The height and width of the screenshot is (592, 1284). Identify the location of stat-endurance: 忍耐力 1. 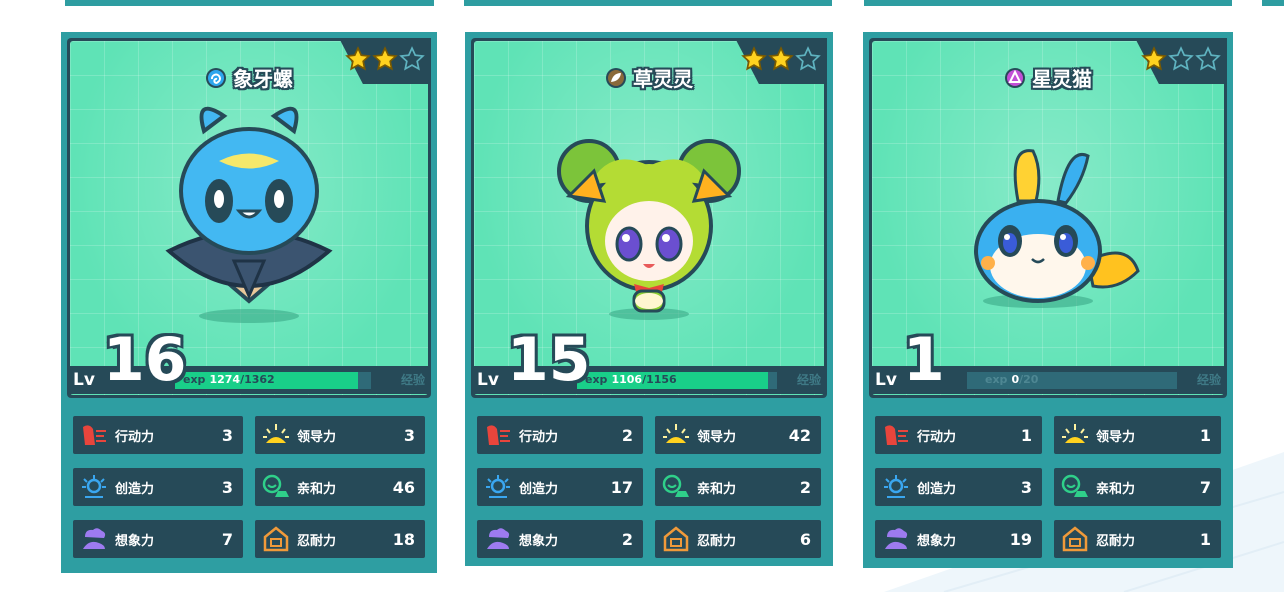
(1137, 539).